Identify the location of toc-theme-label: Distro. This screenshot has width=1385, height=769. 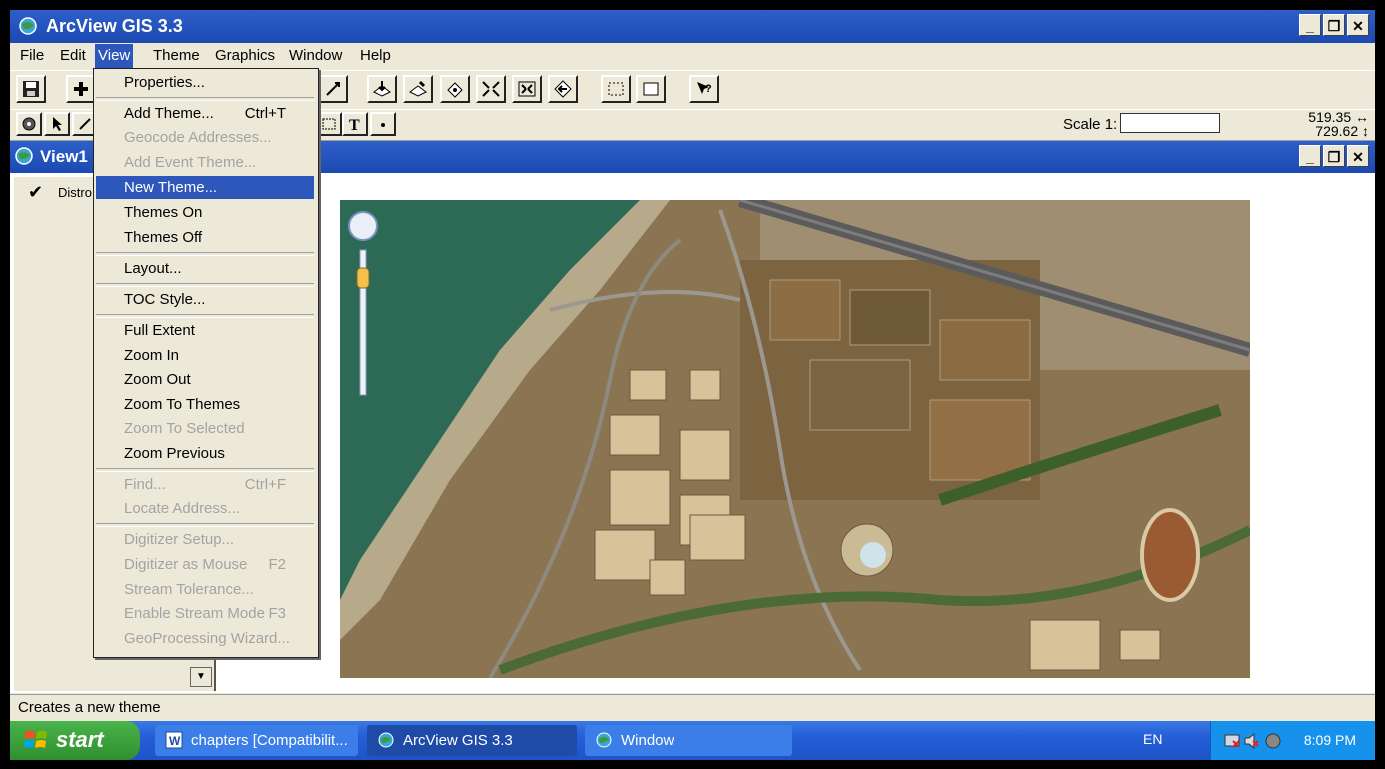
(75, 192).